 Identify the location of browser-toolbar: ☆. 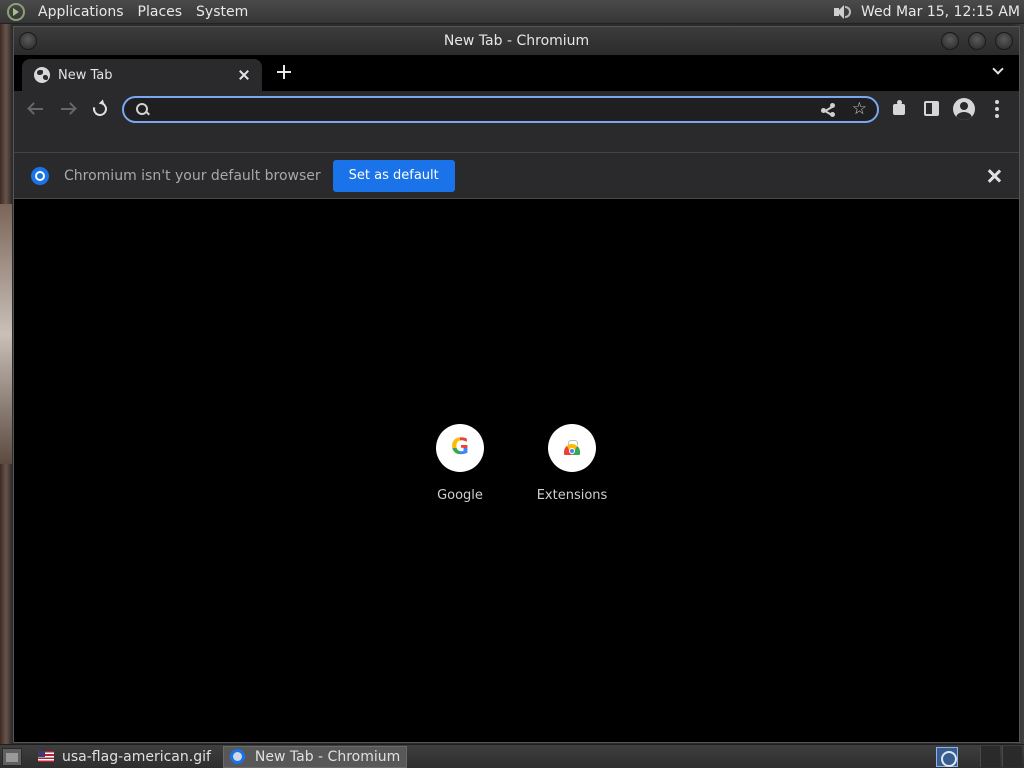
(516, 109).